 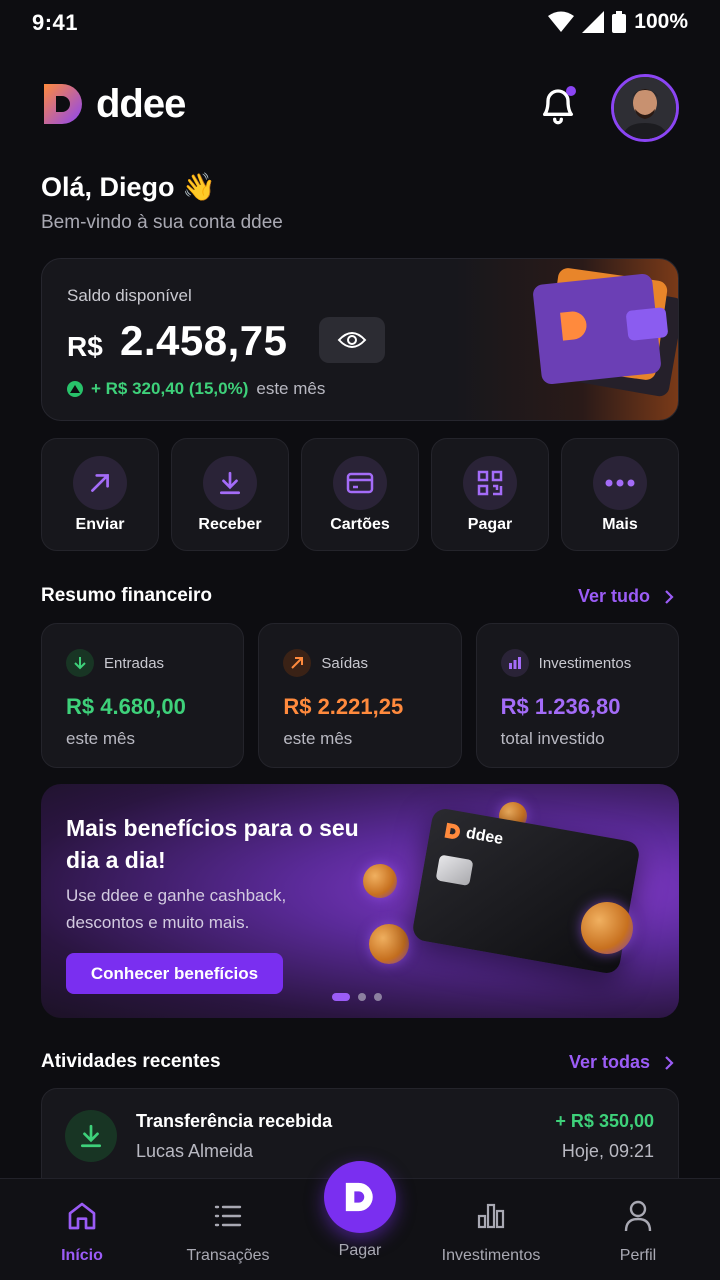 I want to click on balance-label: Saldo disponível, so click(x=129, y=295).